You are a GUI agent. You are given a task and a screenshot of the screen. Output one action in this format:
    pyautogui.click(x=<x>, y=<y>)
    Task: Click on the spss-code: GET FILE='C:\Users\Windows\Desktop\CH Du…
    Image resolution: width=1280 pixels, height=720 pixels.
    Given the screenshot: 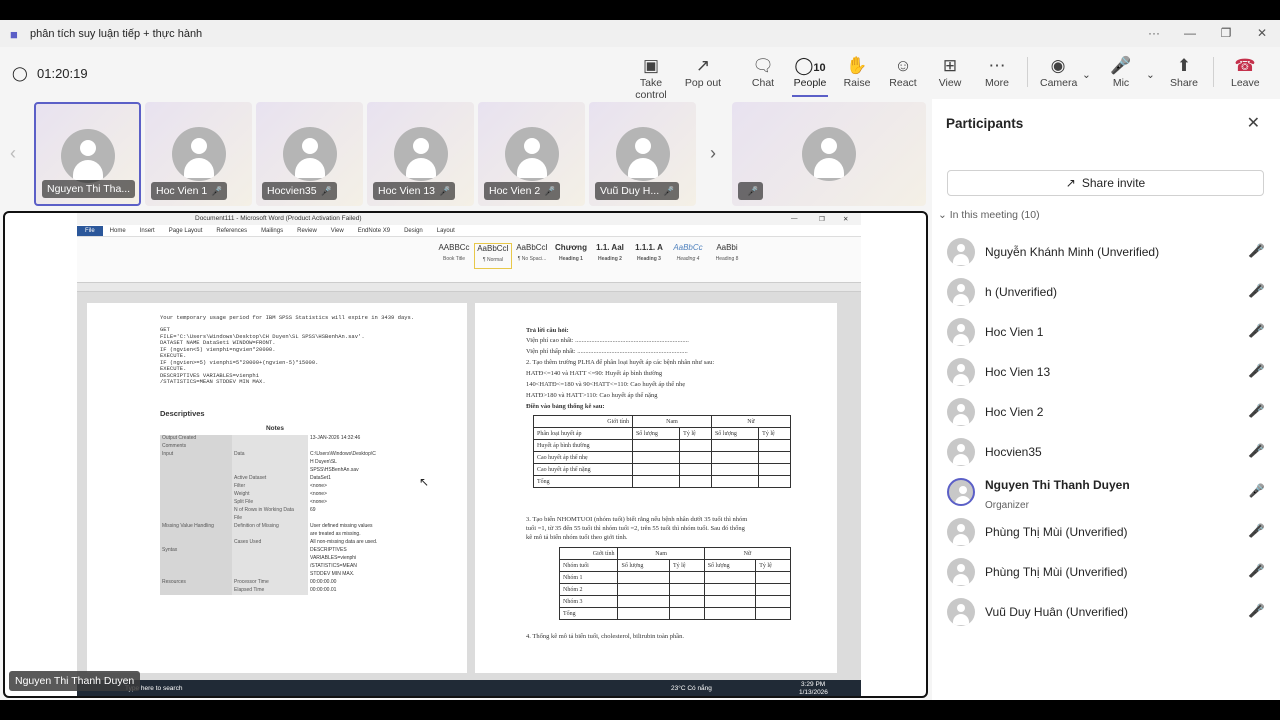 What is the action you would take?
    pyautogui.click(x=262, y=355)
    